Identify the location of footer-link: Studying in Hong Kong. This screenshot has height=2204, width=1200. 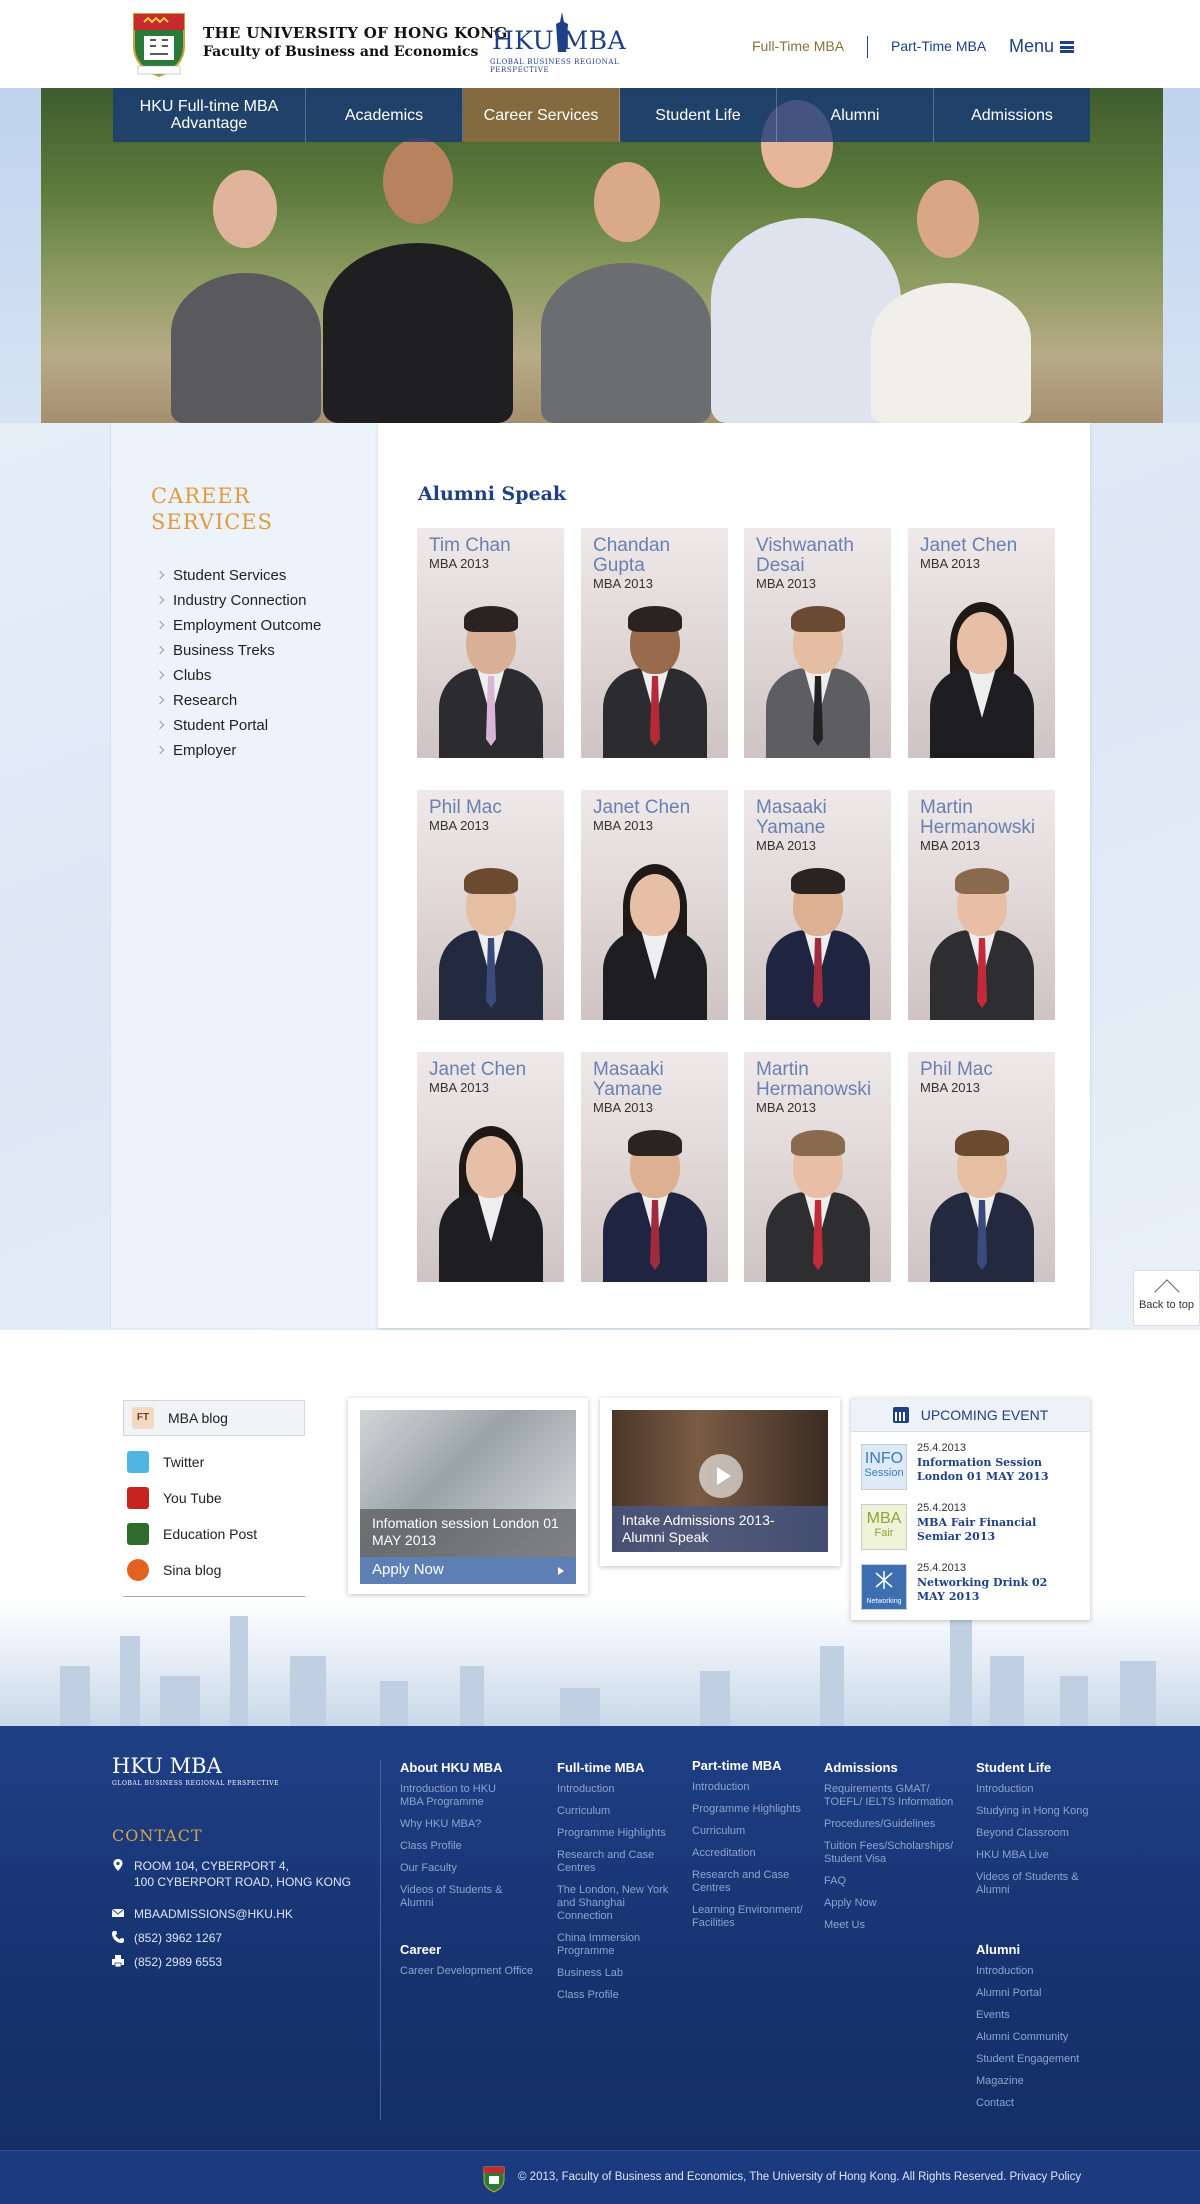
(1036, 1811).